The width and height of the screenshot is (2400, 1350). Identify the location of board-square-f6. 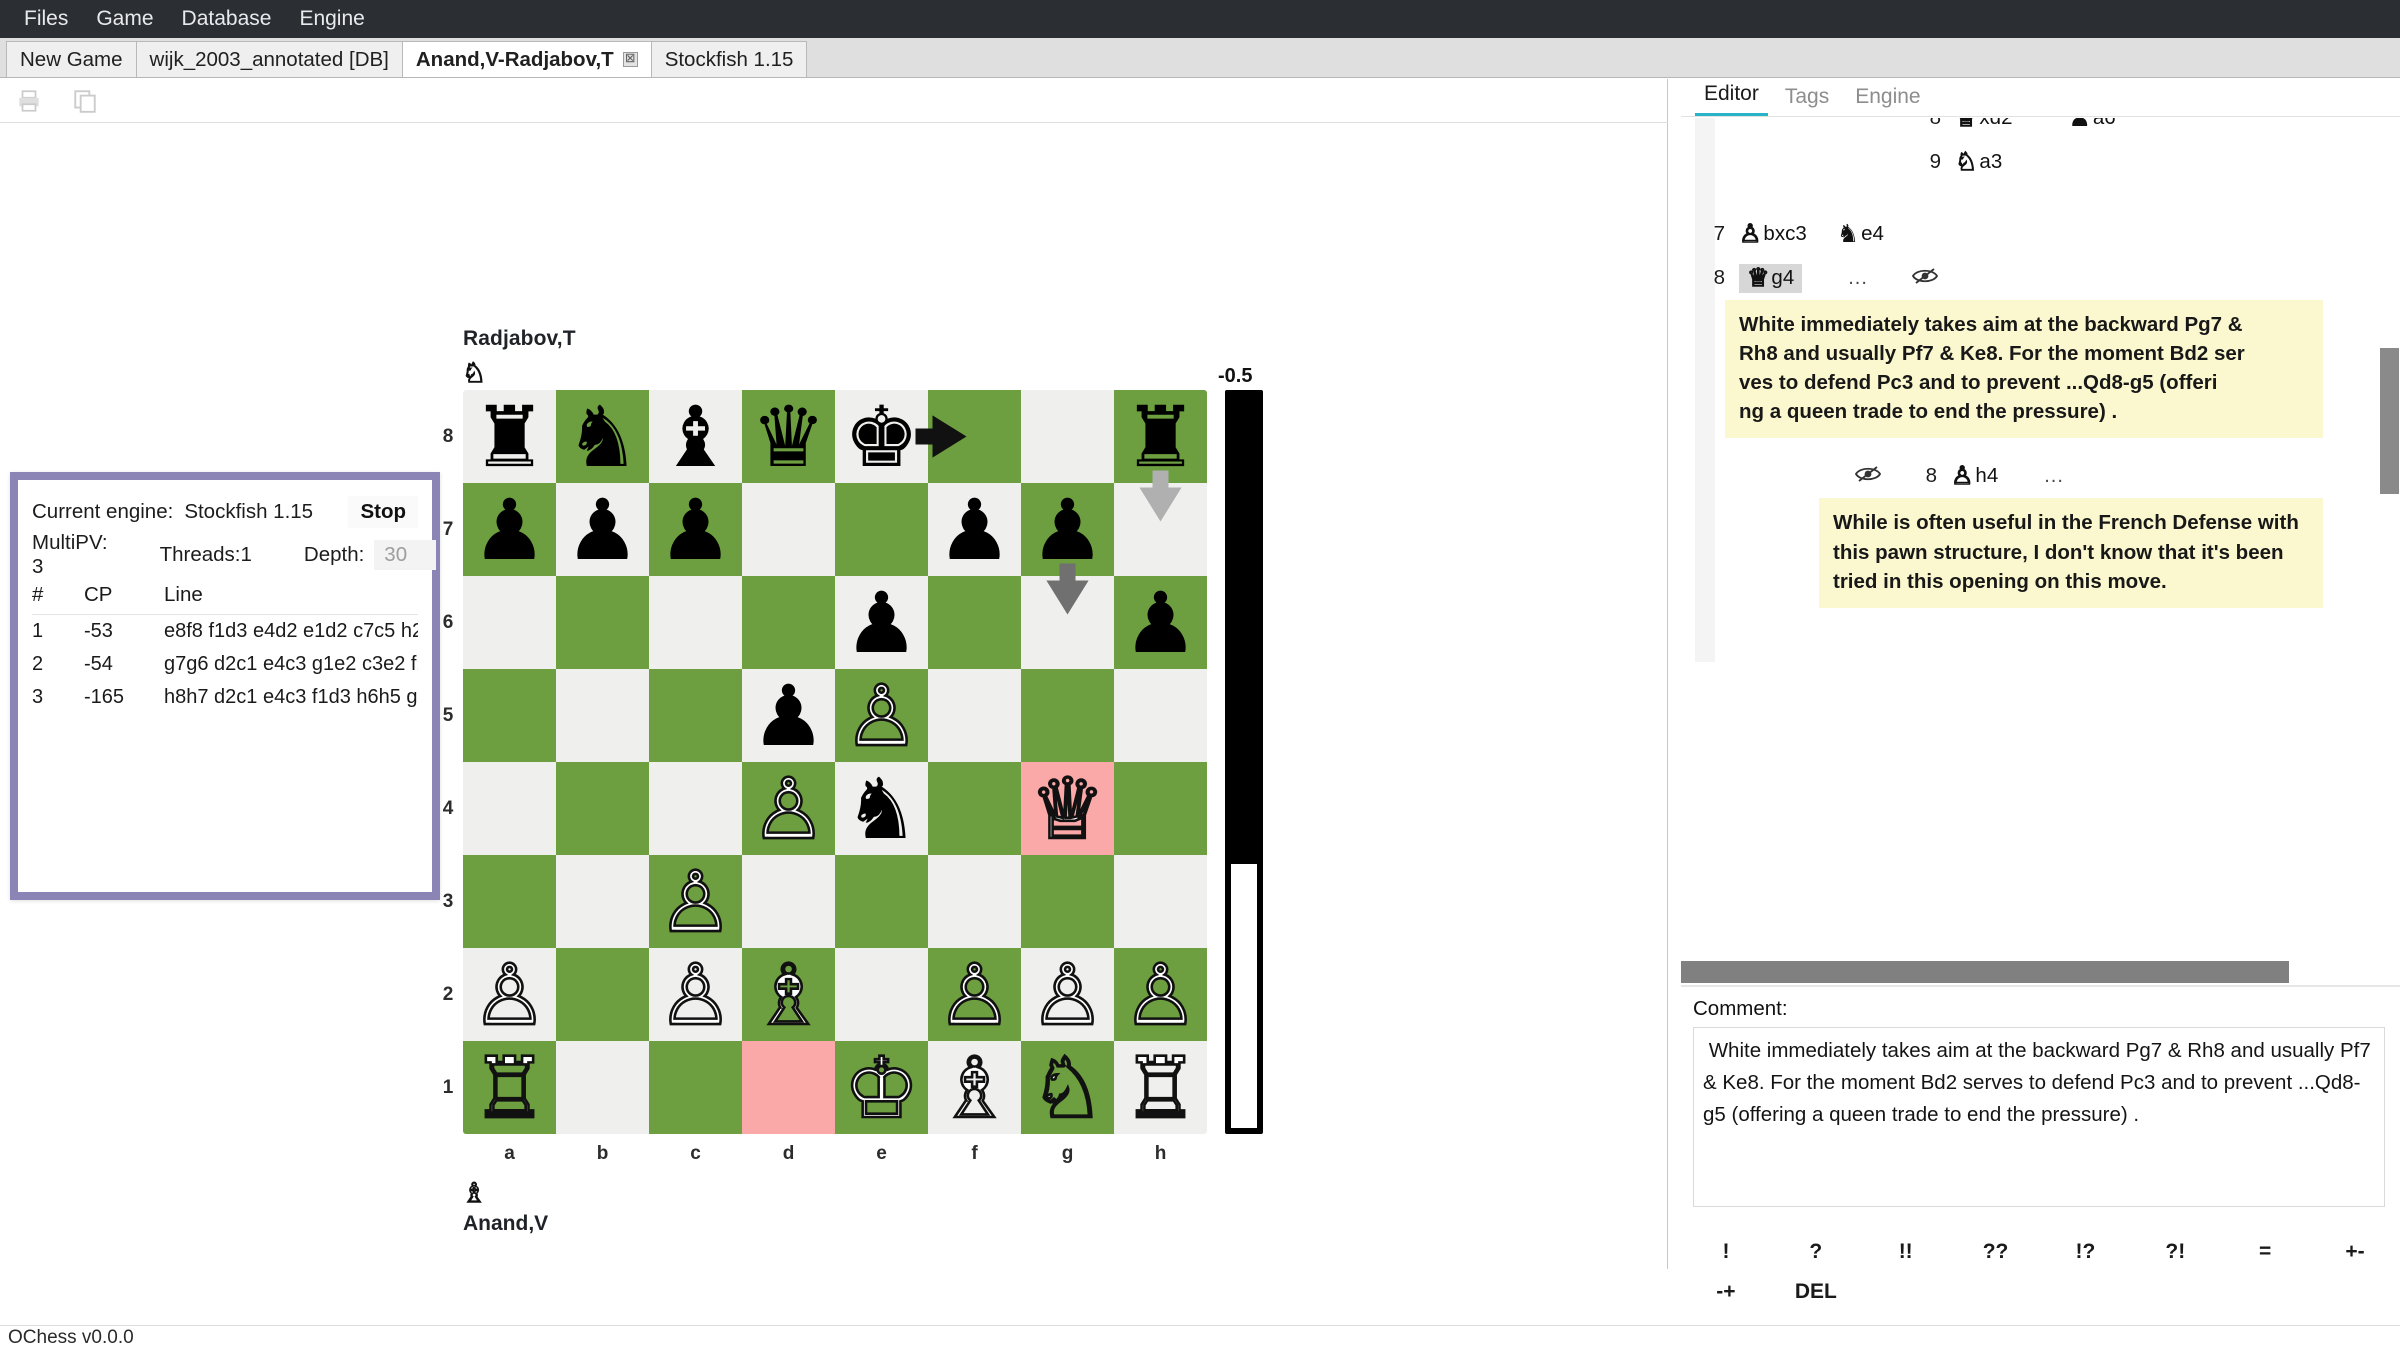
(974, 622).